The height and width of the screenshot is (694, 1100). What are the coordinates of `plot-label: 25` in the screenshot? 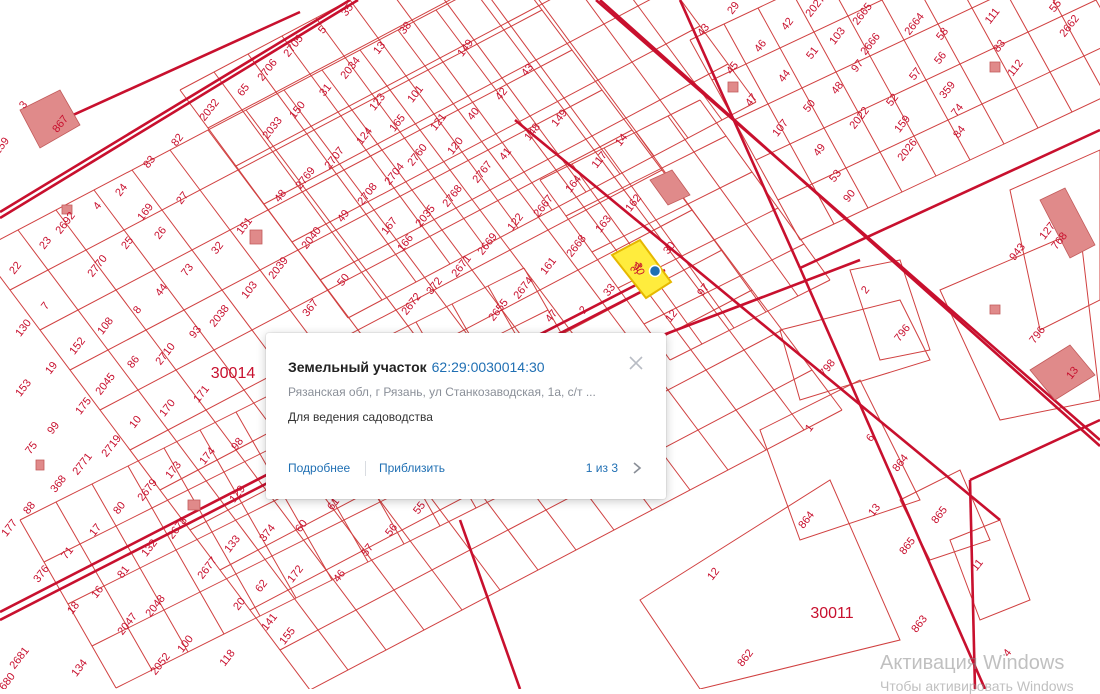 It's located at (127, 243).